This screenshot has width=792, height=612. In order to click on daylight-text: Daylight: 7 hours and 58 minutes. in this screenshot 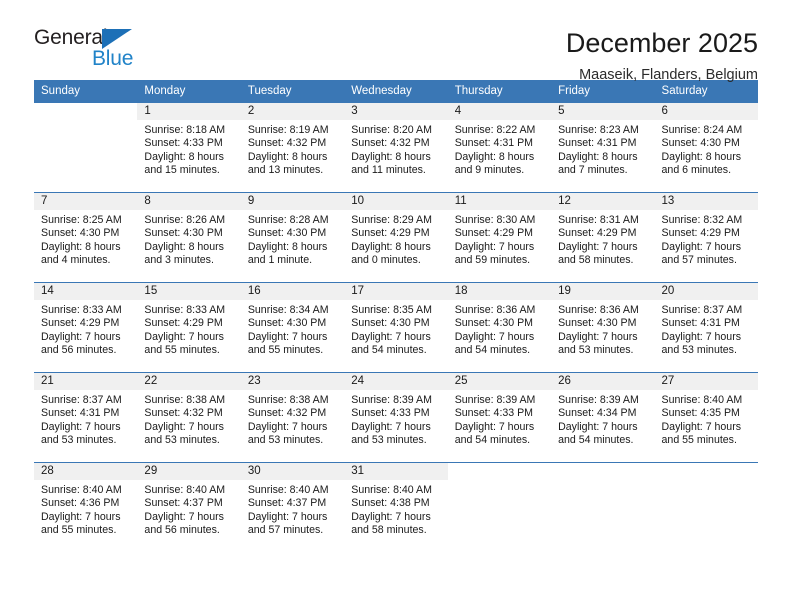, I will do `click(598, 253)`.